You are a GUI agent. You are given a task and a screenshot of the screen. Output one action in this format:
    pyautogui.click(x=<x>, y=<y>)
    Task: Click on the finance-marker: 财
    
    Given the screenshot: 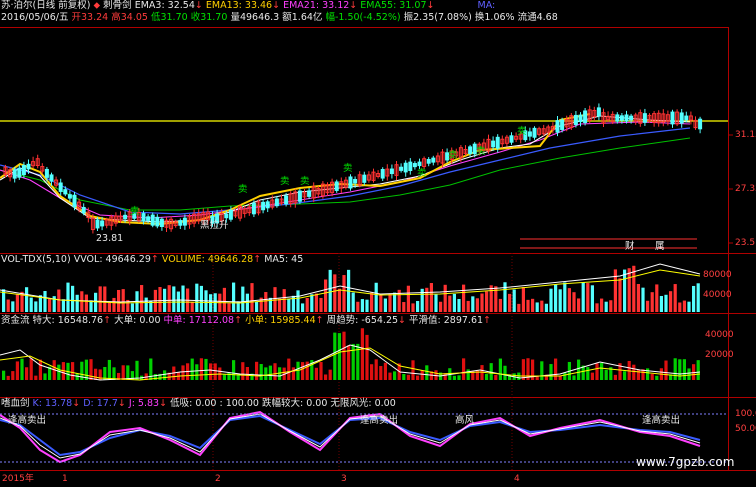 What is the action you would take?
    pyautogui.click(x=630, y=247)
    